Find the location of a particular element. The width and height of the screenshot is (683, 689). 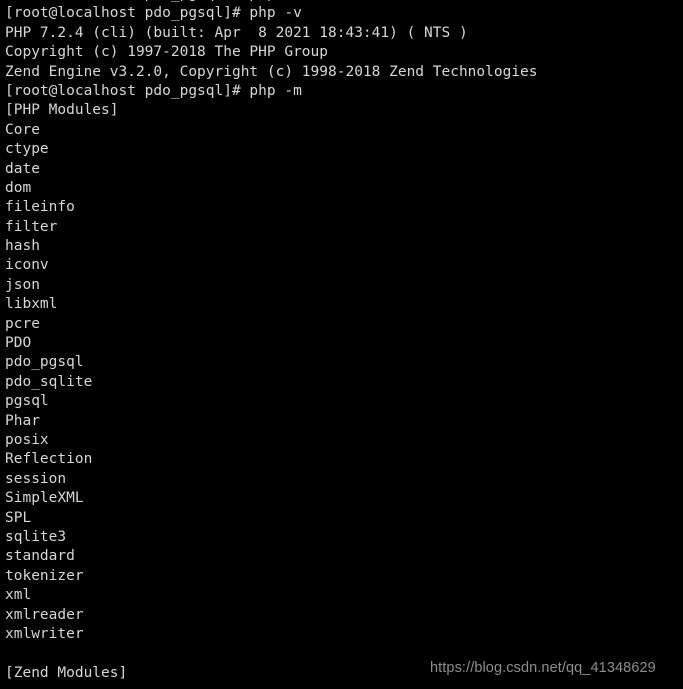

module-list-item: PDO is located at coordinates (18, 343).